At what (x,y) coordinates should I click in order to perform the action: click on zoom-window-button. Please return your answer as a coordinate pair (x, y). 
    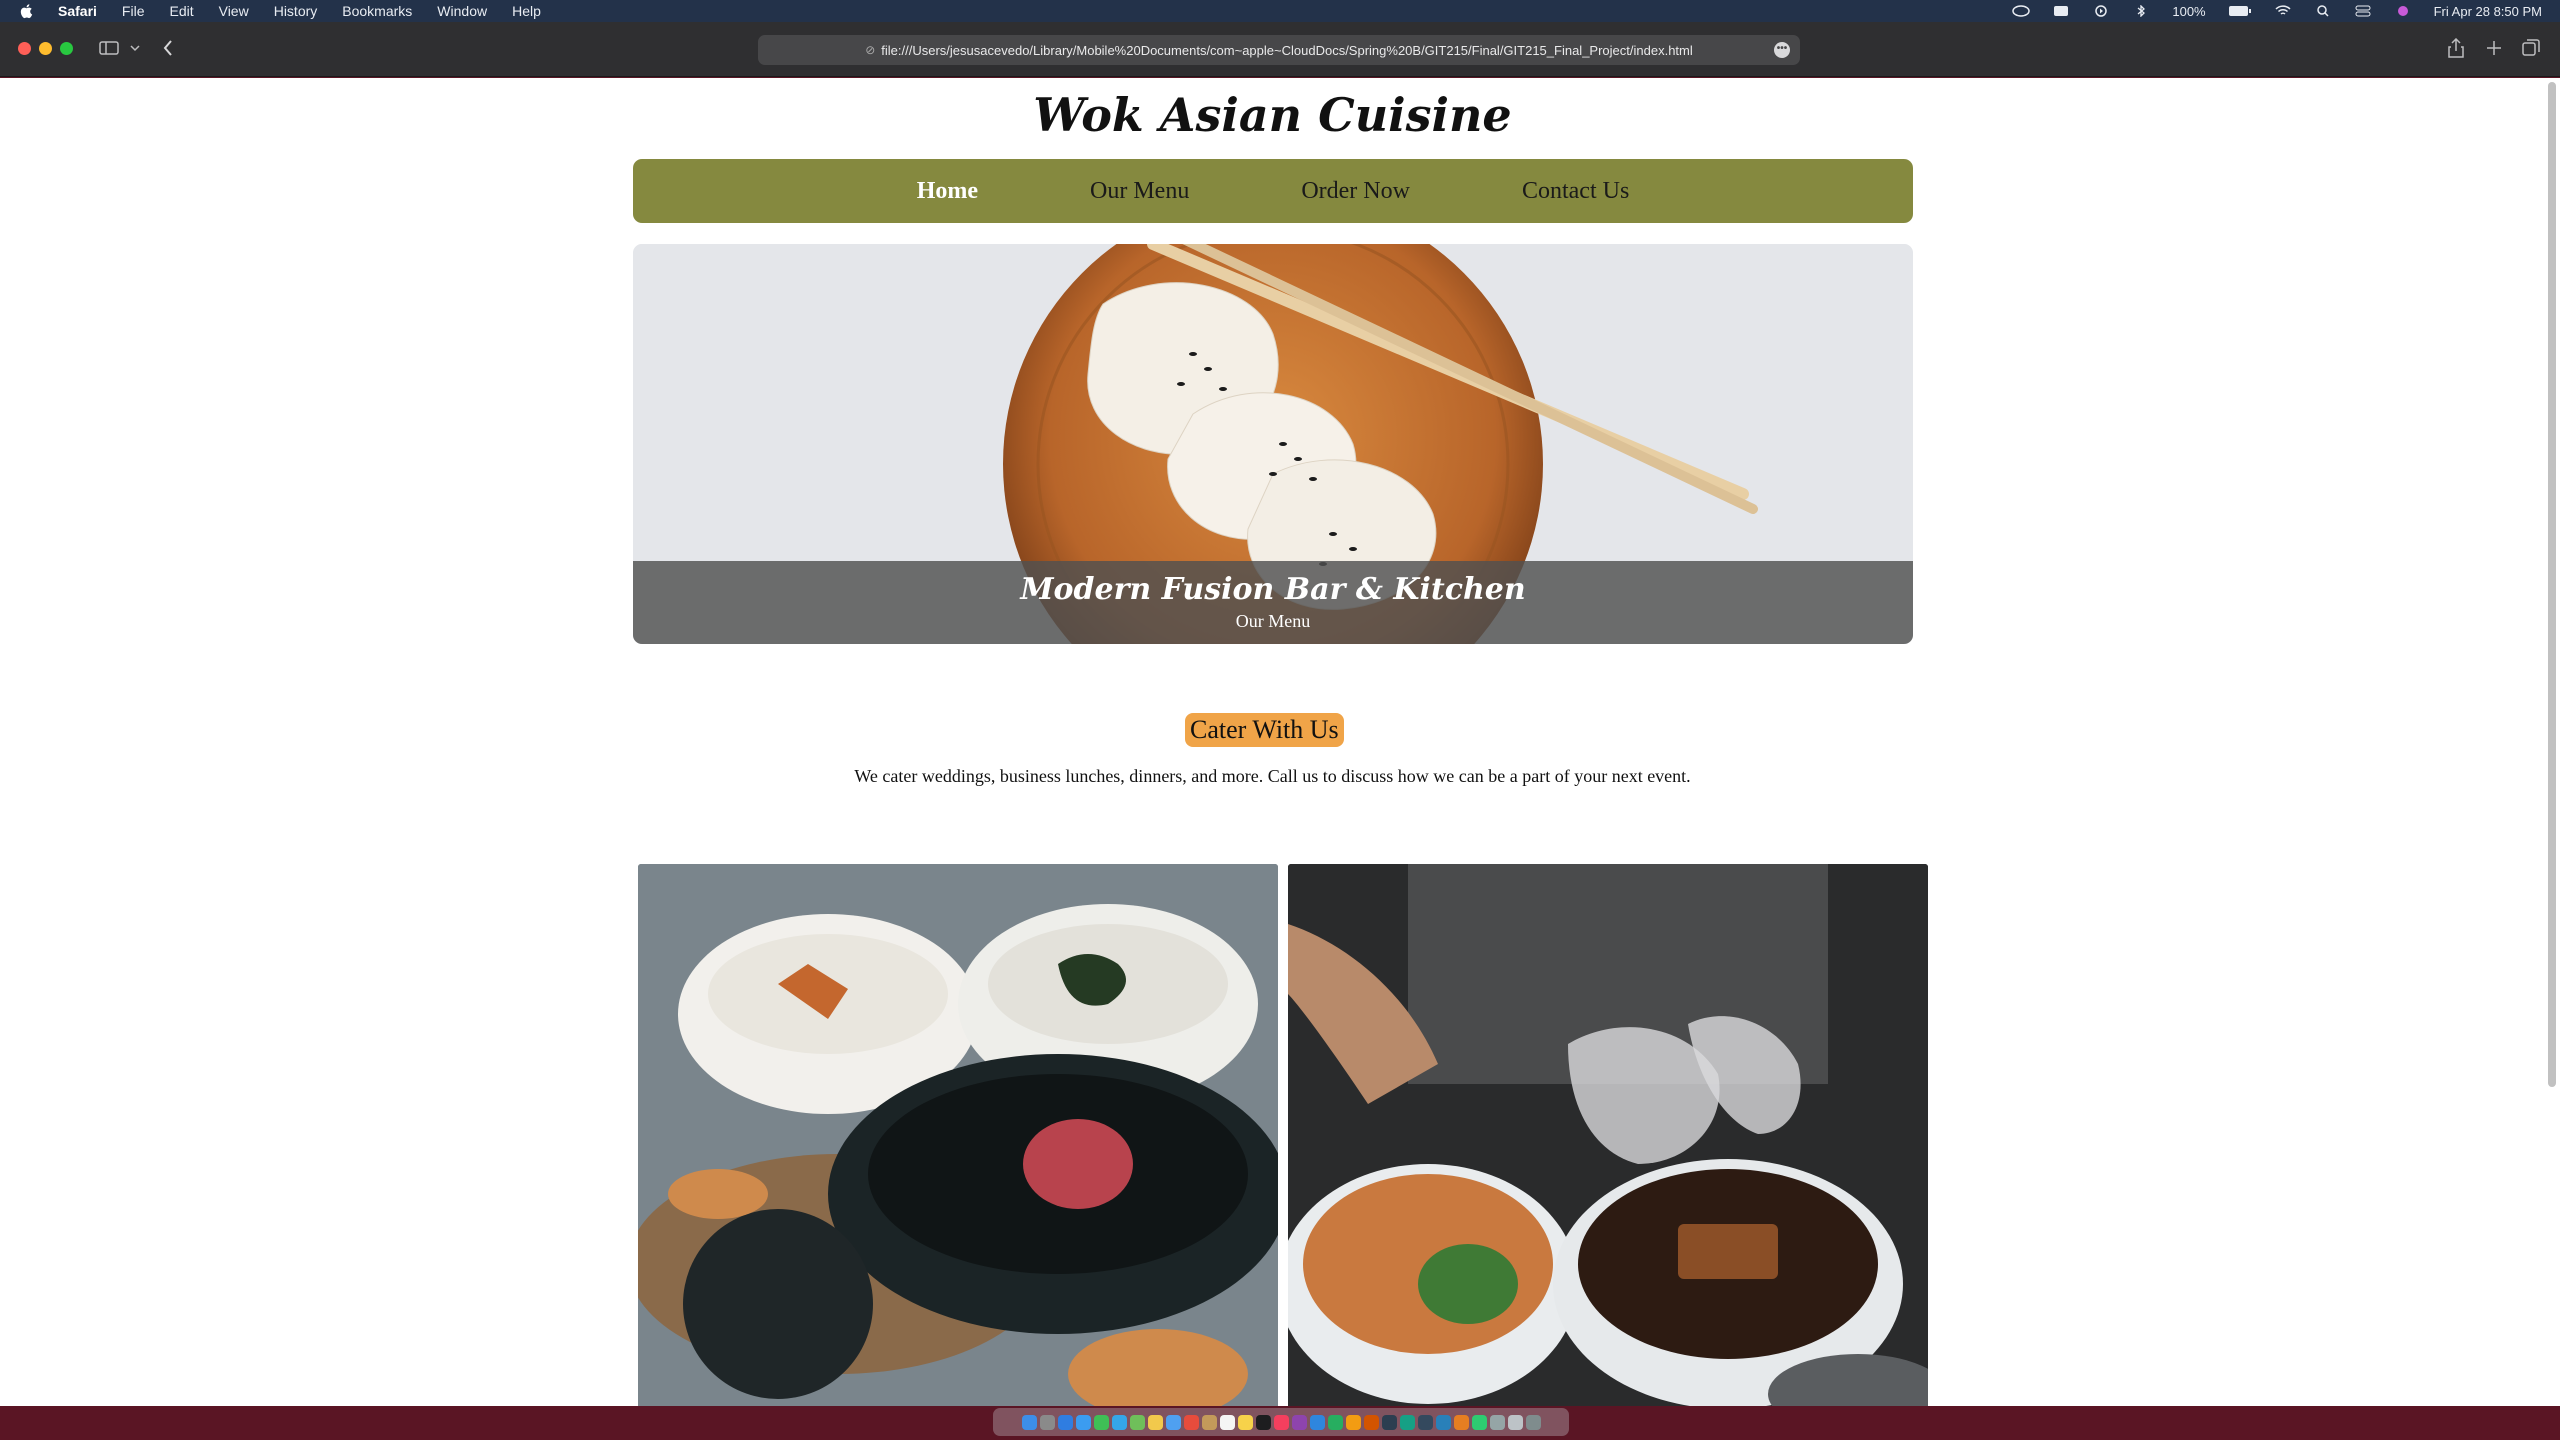
    Looking at the image, I should click on (66, 48).